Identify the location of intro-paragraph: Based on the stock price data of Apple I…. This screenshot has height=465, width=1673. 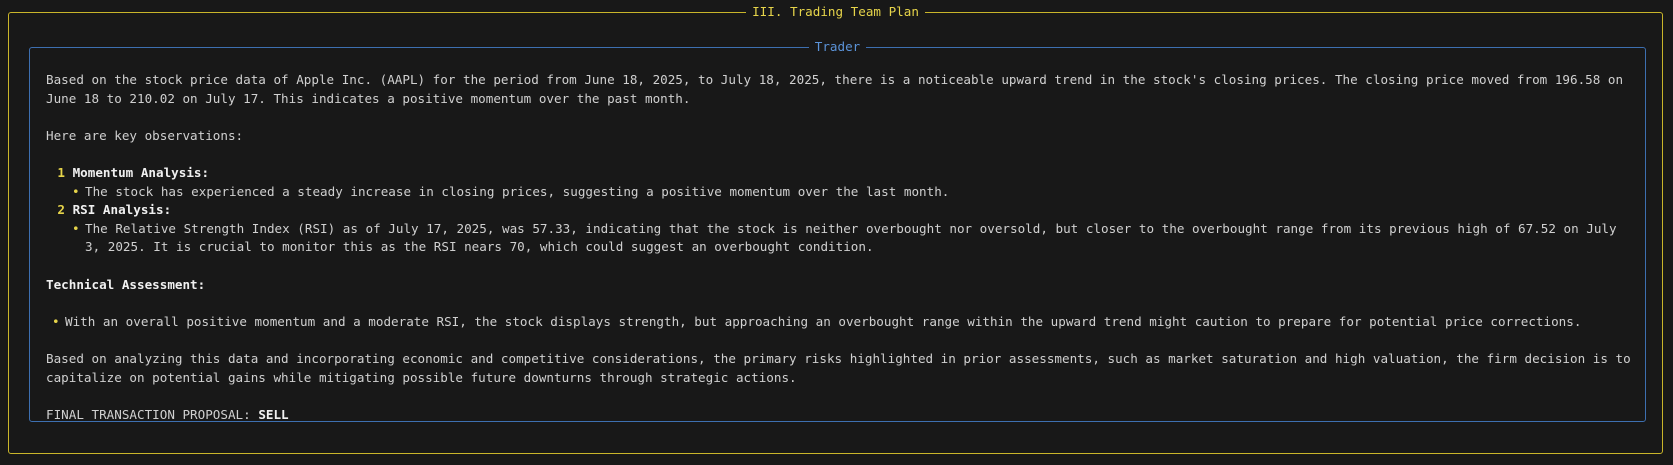
(835, 89).